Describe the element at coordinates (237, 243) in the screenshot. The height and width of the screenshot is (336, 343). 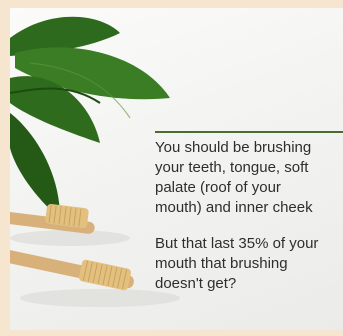
I see `body-line: But that last 35% of your` at that location.